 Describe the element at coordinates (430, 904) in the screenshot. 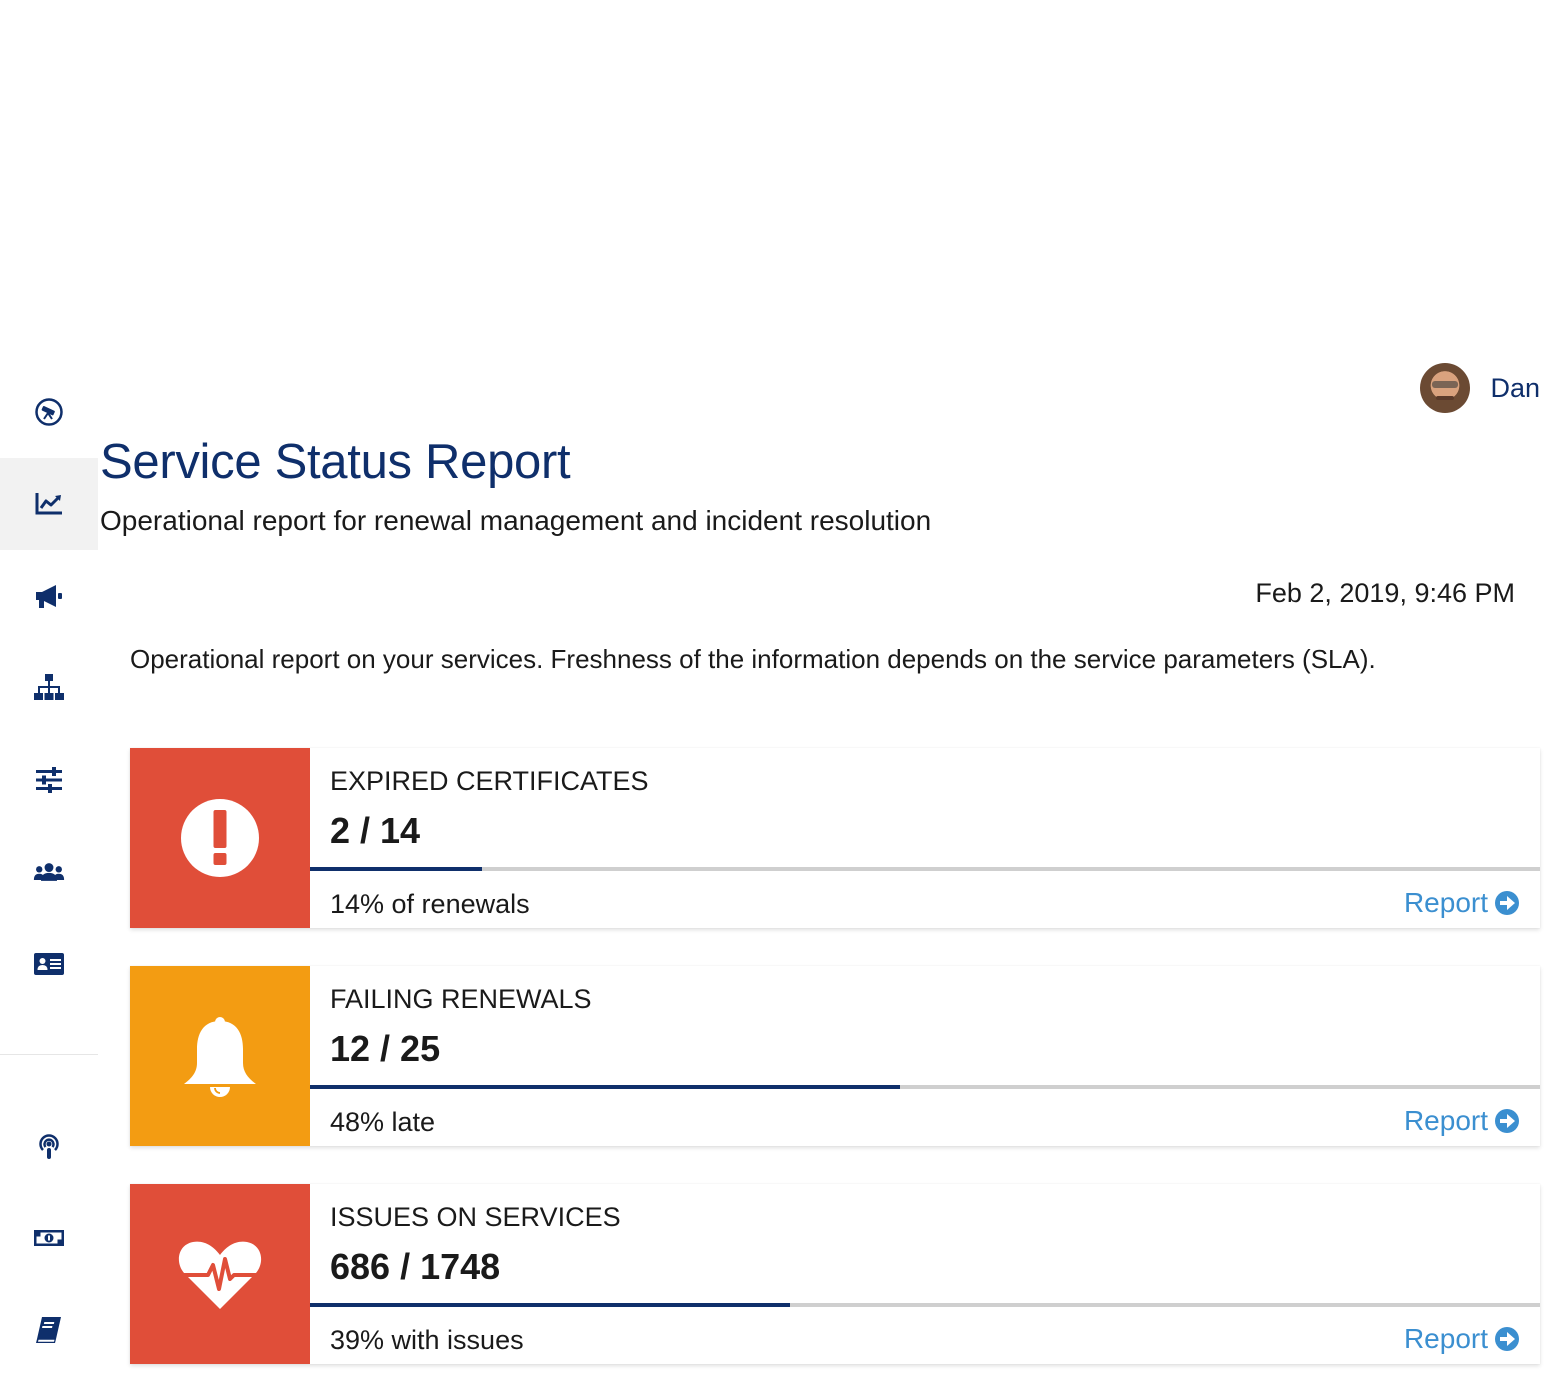

I see `card-description: 14% of renewals` at that location.